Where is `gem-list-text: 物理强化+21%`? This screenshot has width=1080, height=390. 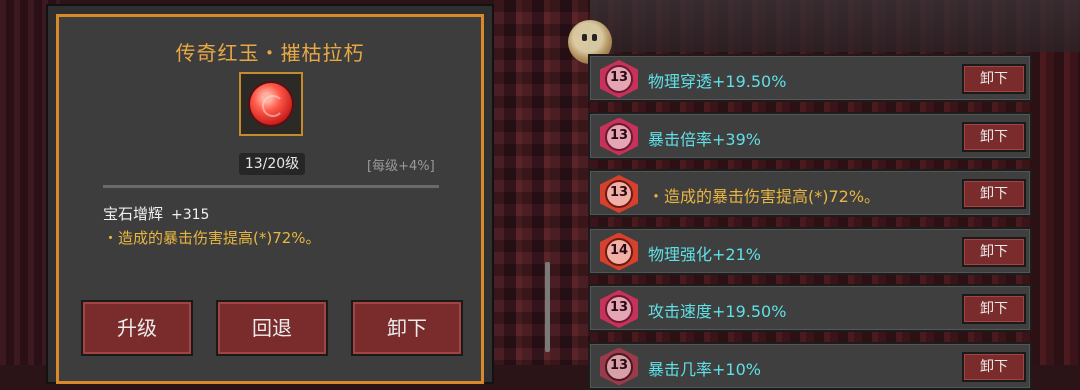 gem-list-text: 物理强化+21% is located at coordinates (704, 254).